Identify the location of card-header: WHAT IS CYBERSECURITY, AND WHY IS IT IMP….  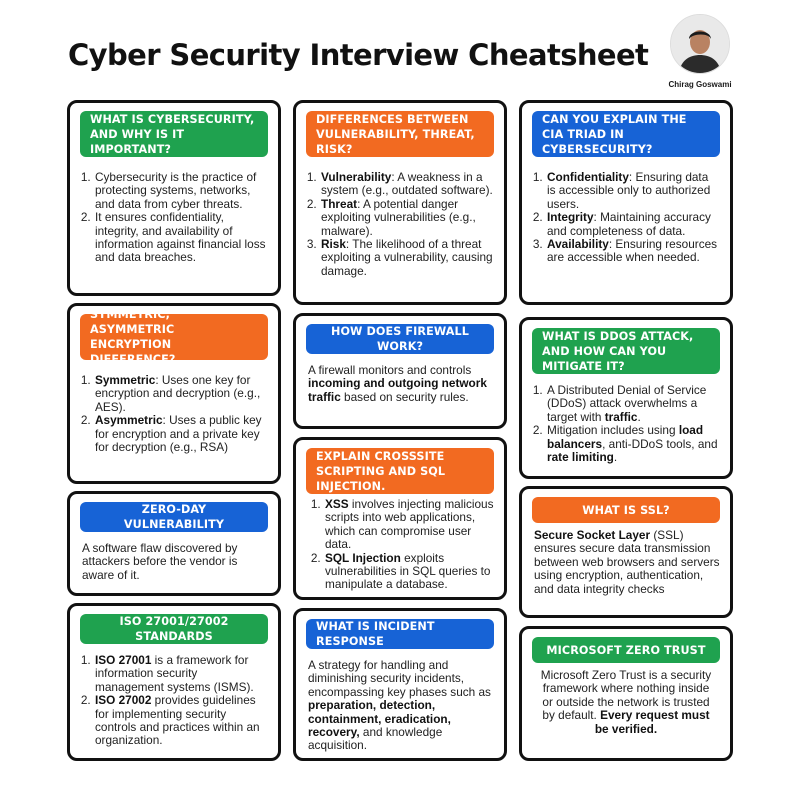
(174, 134).